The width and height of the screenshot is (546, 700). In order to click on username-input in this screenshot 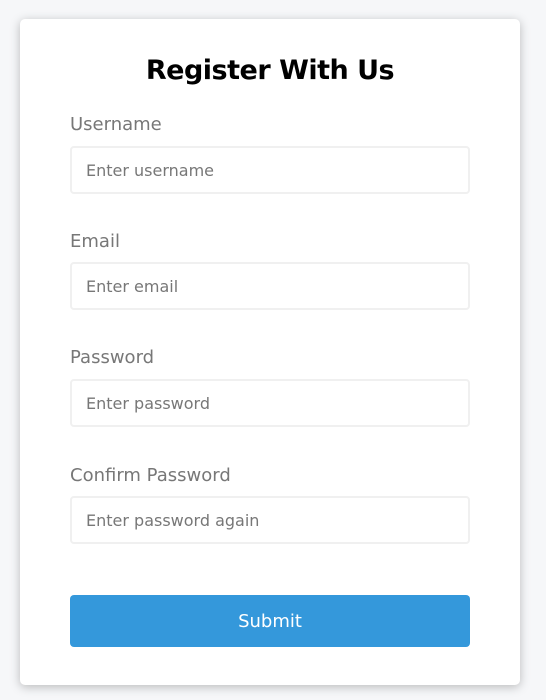, I will do `click(270, 170)`.